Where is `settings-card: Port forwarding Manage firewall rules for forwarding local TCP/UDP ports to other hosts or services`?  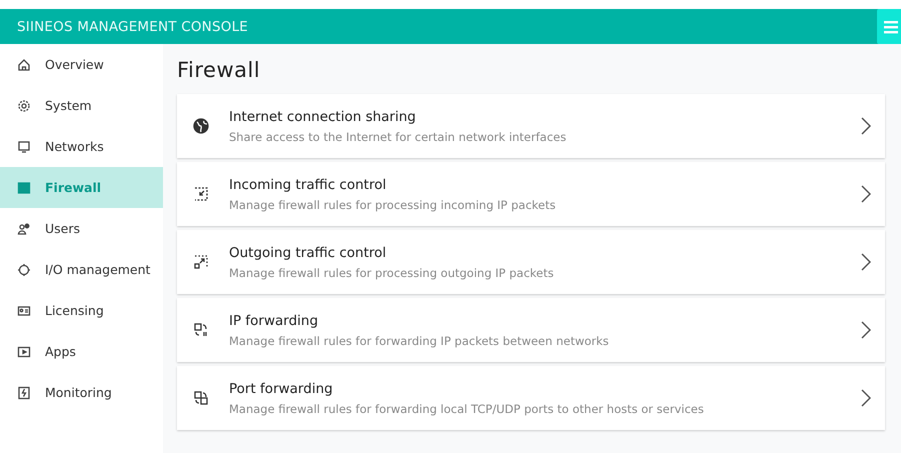
settings-card: Port forwarding Manage firewall rules for forwarding local TCP/UDP ports to other hosts or services is located at coordinates (531, 398).